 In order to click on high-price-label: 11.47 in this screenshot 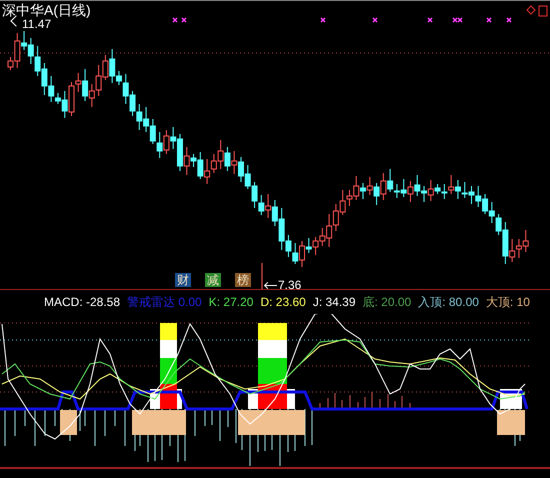, I will do `click(37, 24)`.